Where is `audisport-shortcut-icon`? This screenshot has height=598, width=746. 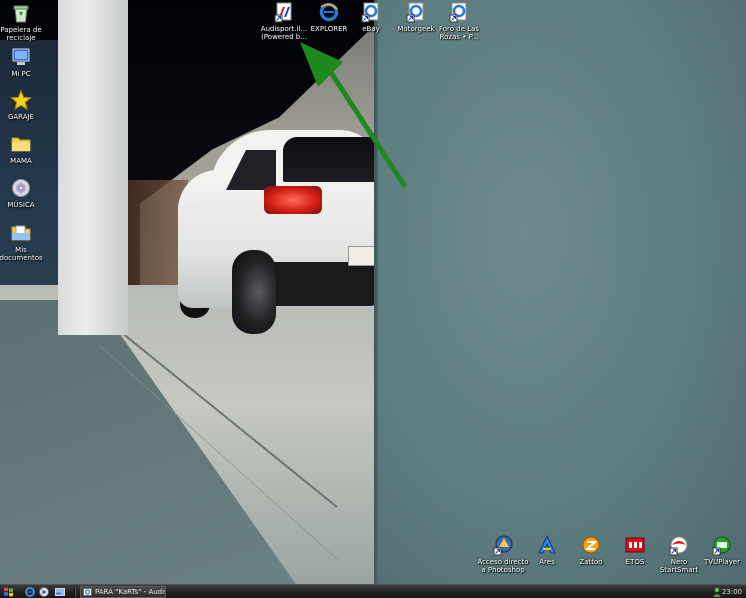
audisport-shortcut-icon is located at coordinates (283, 12).